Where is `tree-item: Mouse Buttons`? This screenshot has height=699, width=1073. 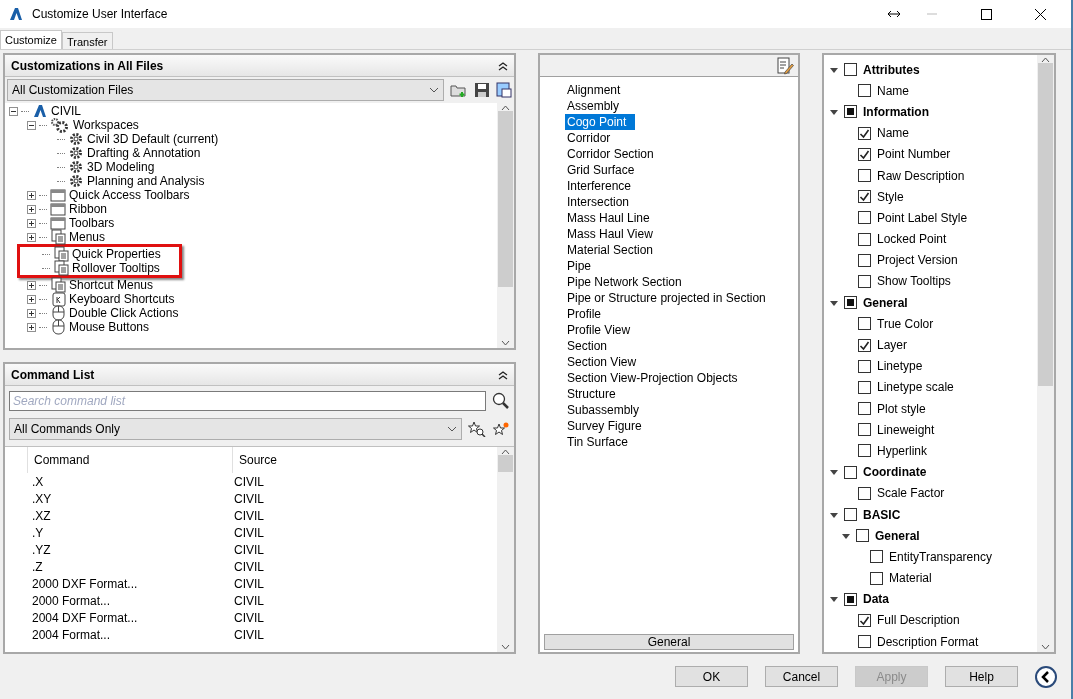 tree-item: Mouse Buttons is located at coordinates (109, 327).